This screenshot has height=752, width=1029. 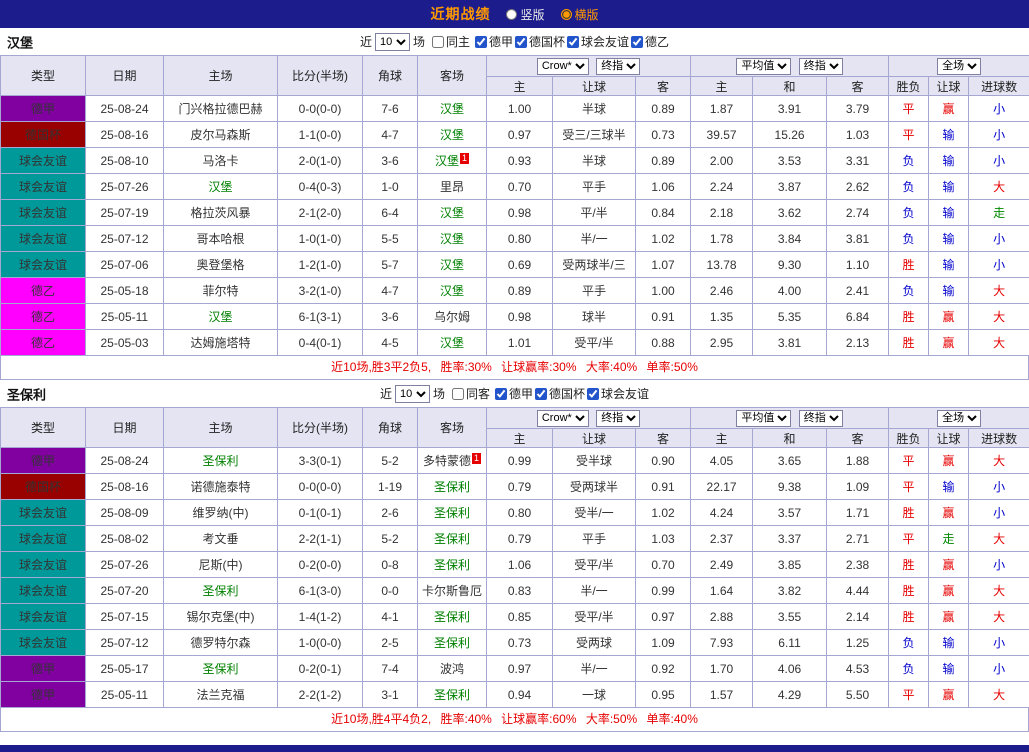 What do you see at coordinates (663, 86) in the screenshot?
I see `sub-header-odds-away: 客` at bounding box center [663, 86].